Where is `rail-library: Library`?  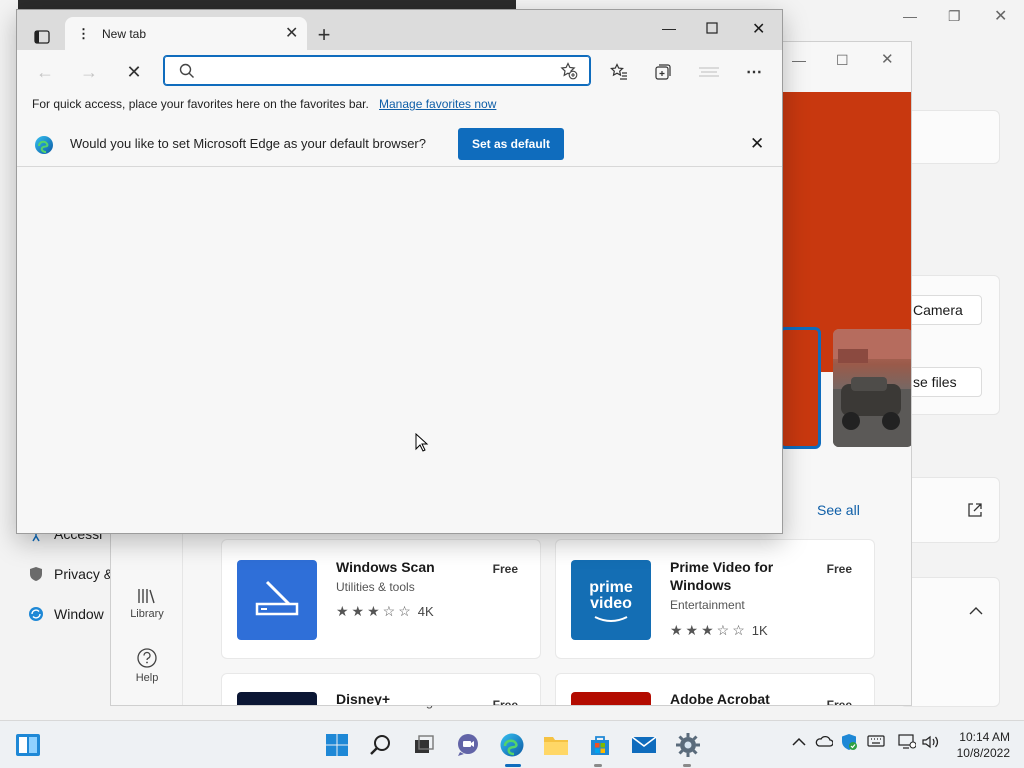
rail-library: Library is located at coordinates (147, 603).